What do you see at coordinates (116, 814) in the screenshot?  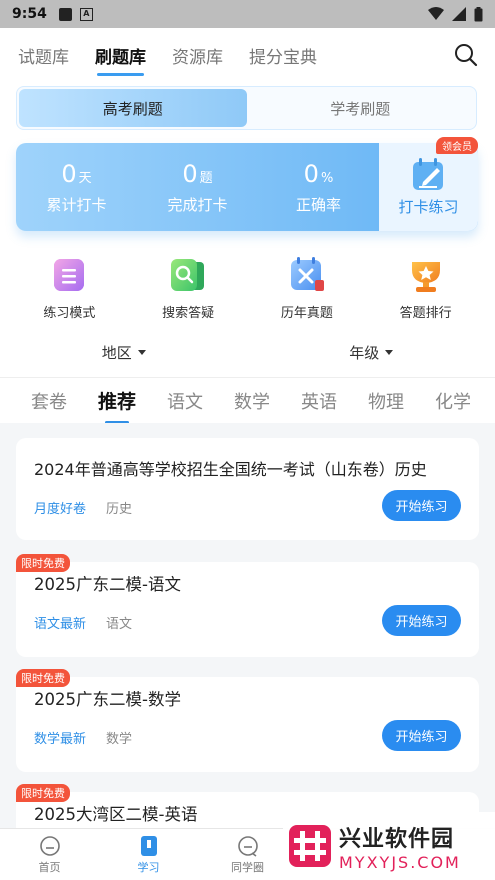 I see `paper-title: 2025大湾区二模-英语` at bounding box center [116, 814].